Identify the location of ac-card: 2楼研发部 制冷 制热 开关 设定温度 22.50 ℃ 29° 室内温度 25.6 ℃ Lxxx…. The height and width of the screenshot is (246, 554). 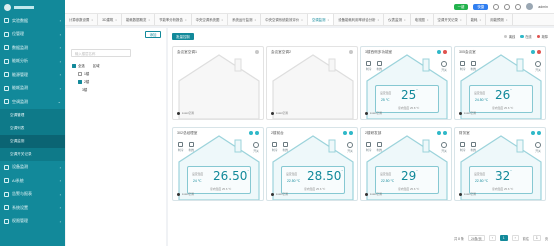
(406, 164).